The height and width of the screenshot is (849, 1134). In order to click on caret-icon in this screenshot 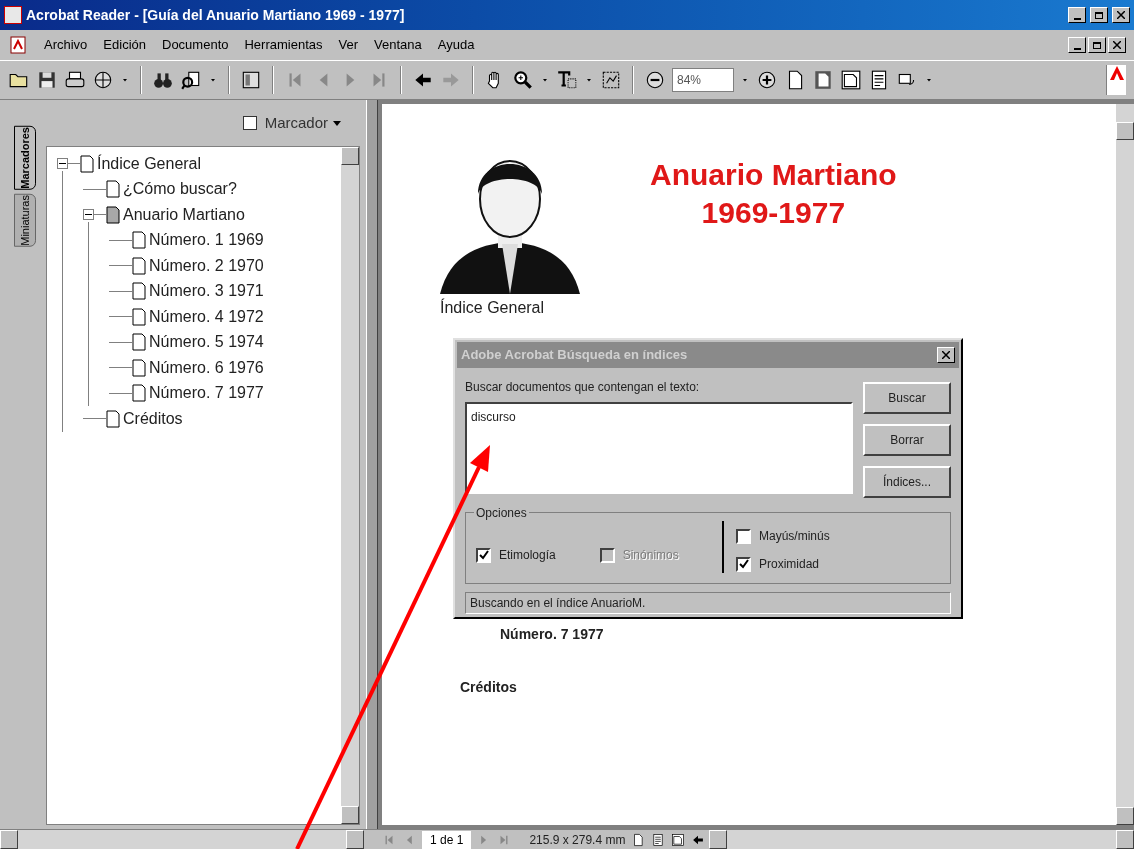, I will do `click(337, 123)`.